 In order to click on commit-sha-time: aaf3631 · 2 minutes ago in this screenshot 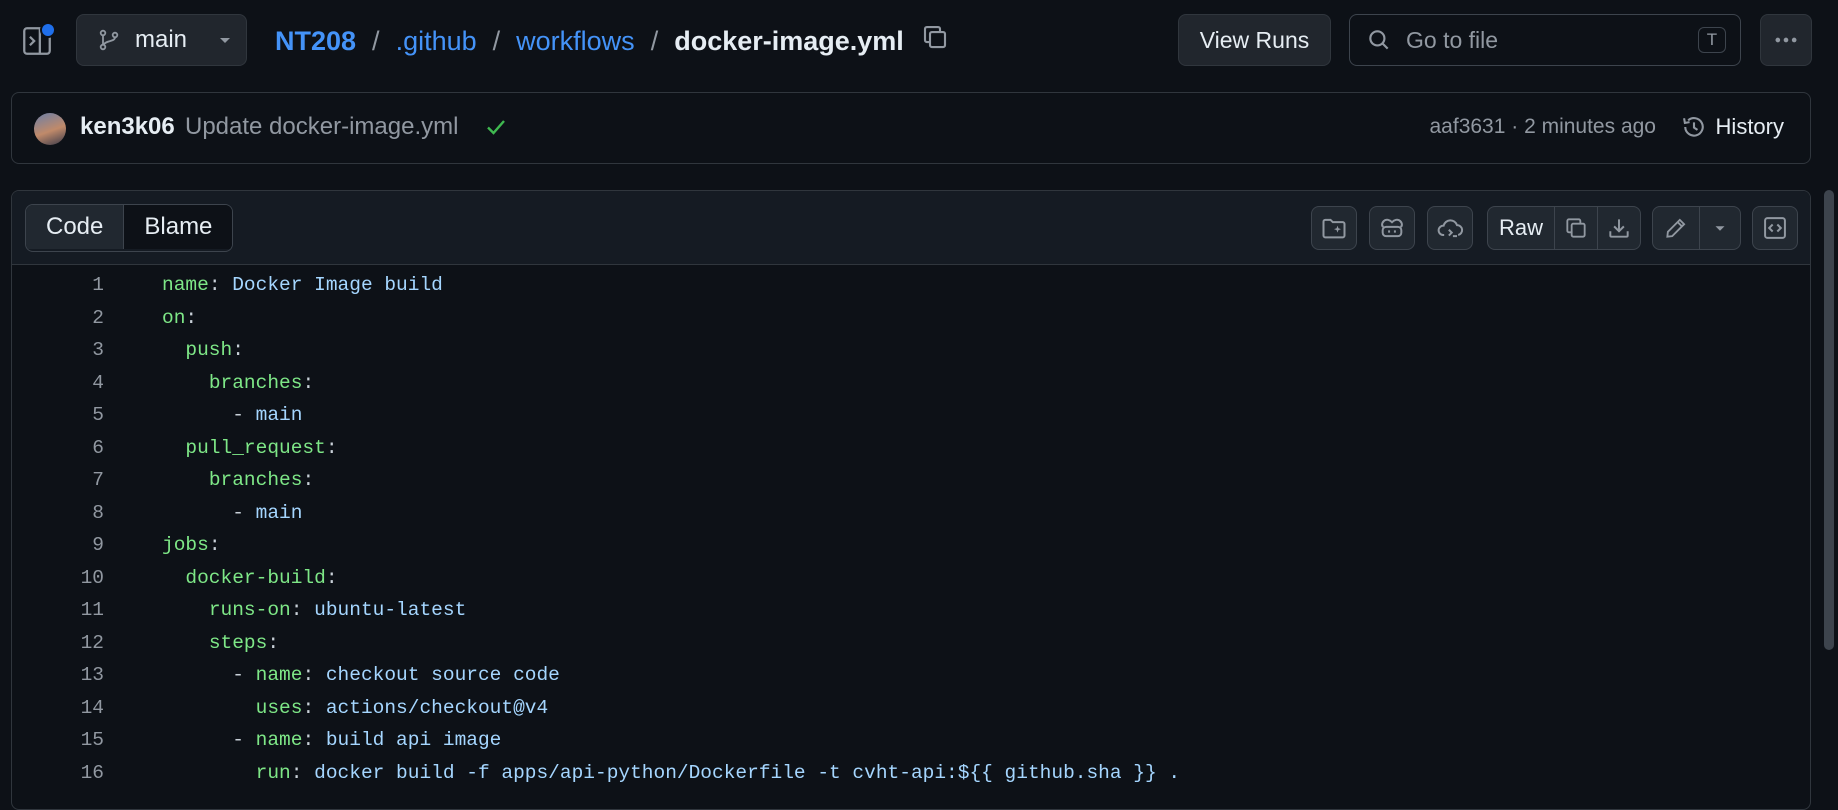, I will do `click(1543, 127)`.